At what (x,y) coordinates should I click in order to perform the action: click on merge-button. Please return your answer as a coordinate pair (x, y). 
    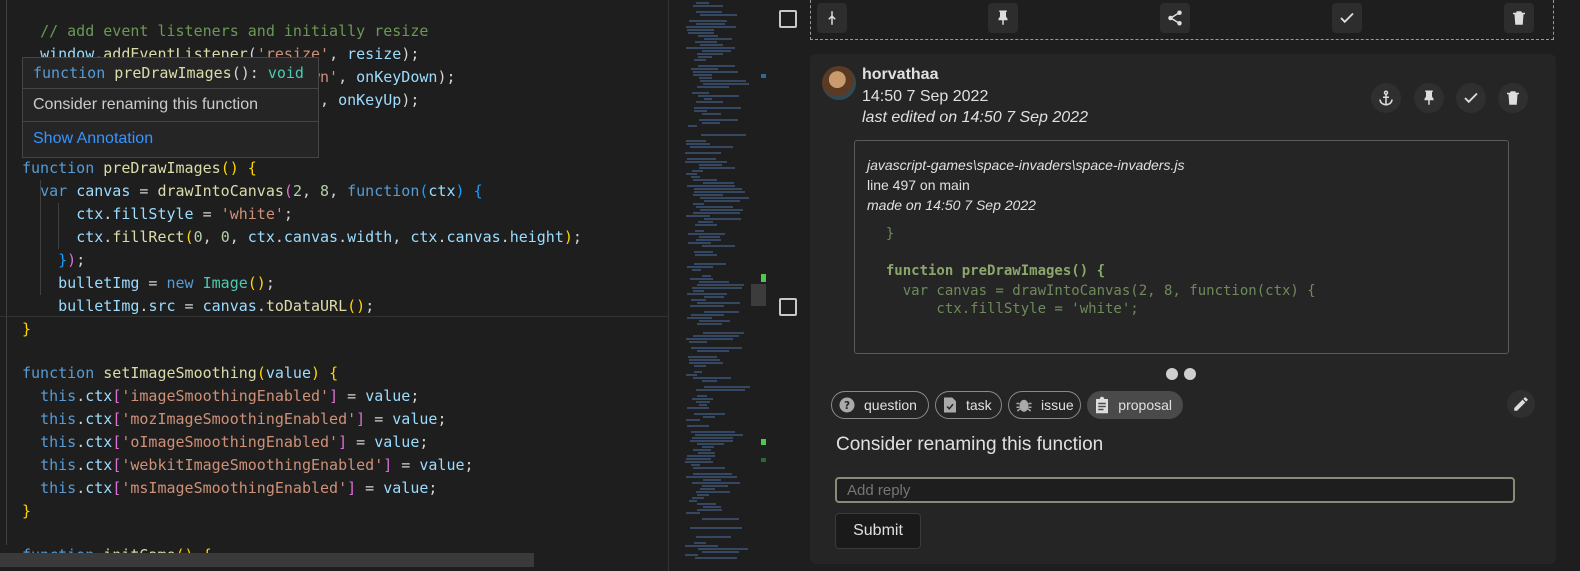
    Looking at the image, I should click on (832, 18).